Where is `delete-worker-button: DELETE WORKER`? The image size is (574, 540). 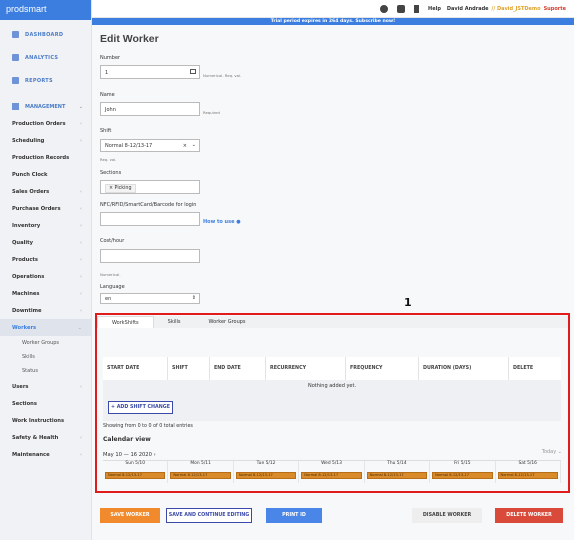 delete-worker-button: DELETE WORKER is located at coordinates (529, 515).